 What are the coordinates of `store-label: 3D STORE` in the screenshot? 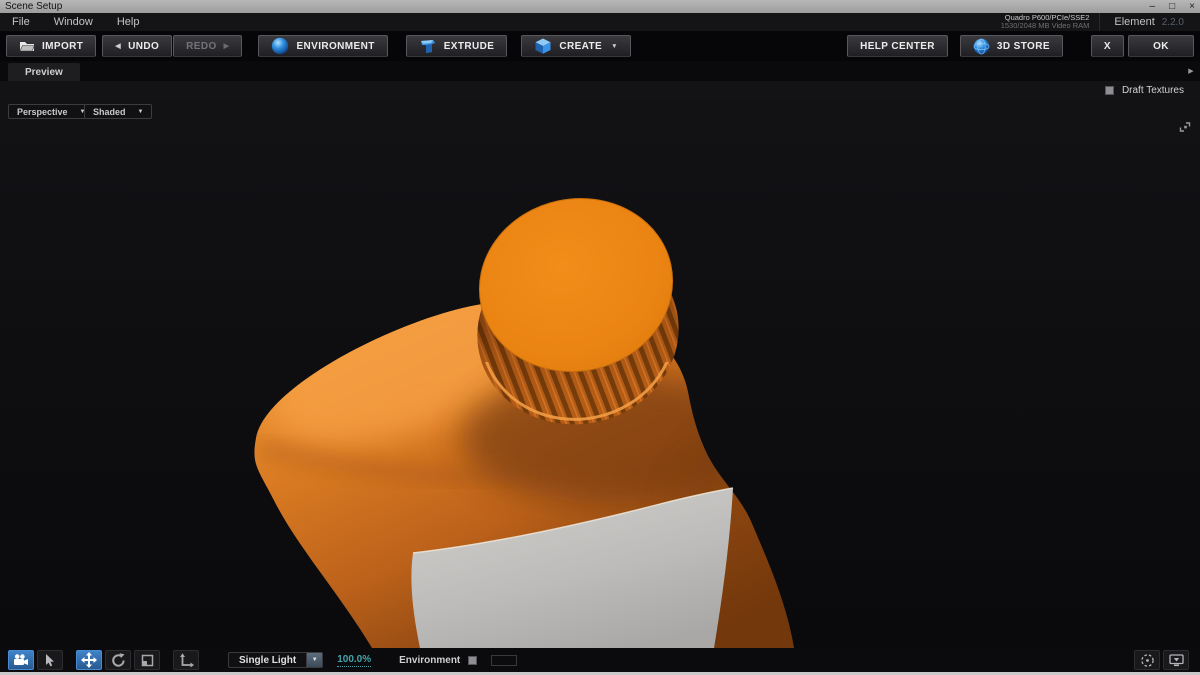 It's located at (1023, 46).